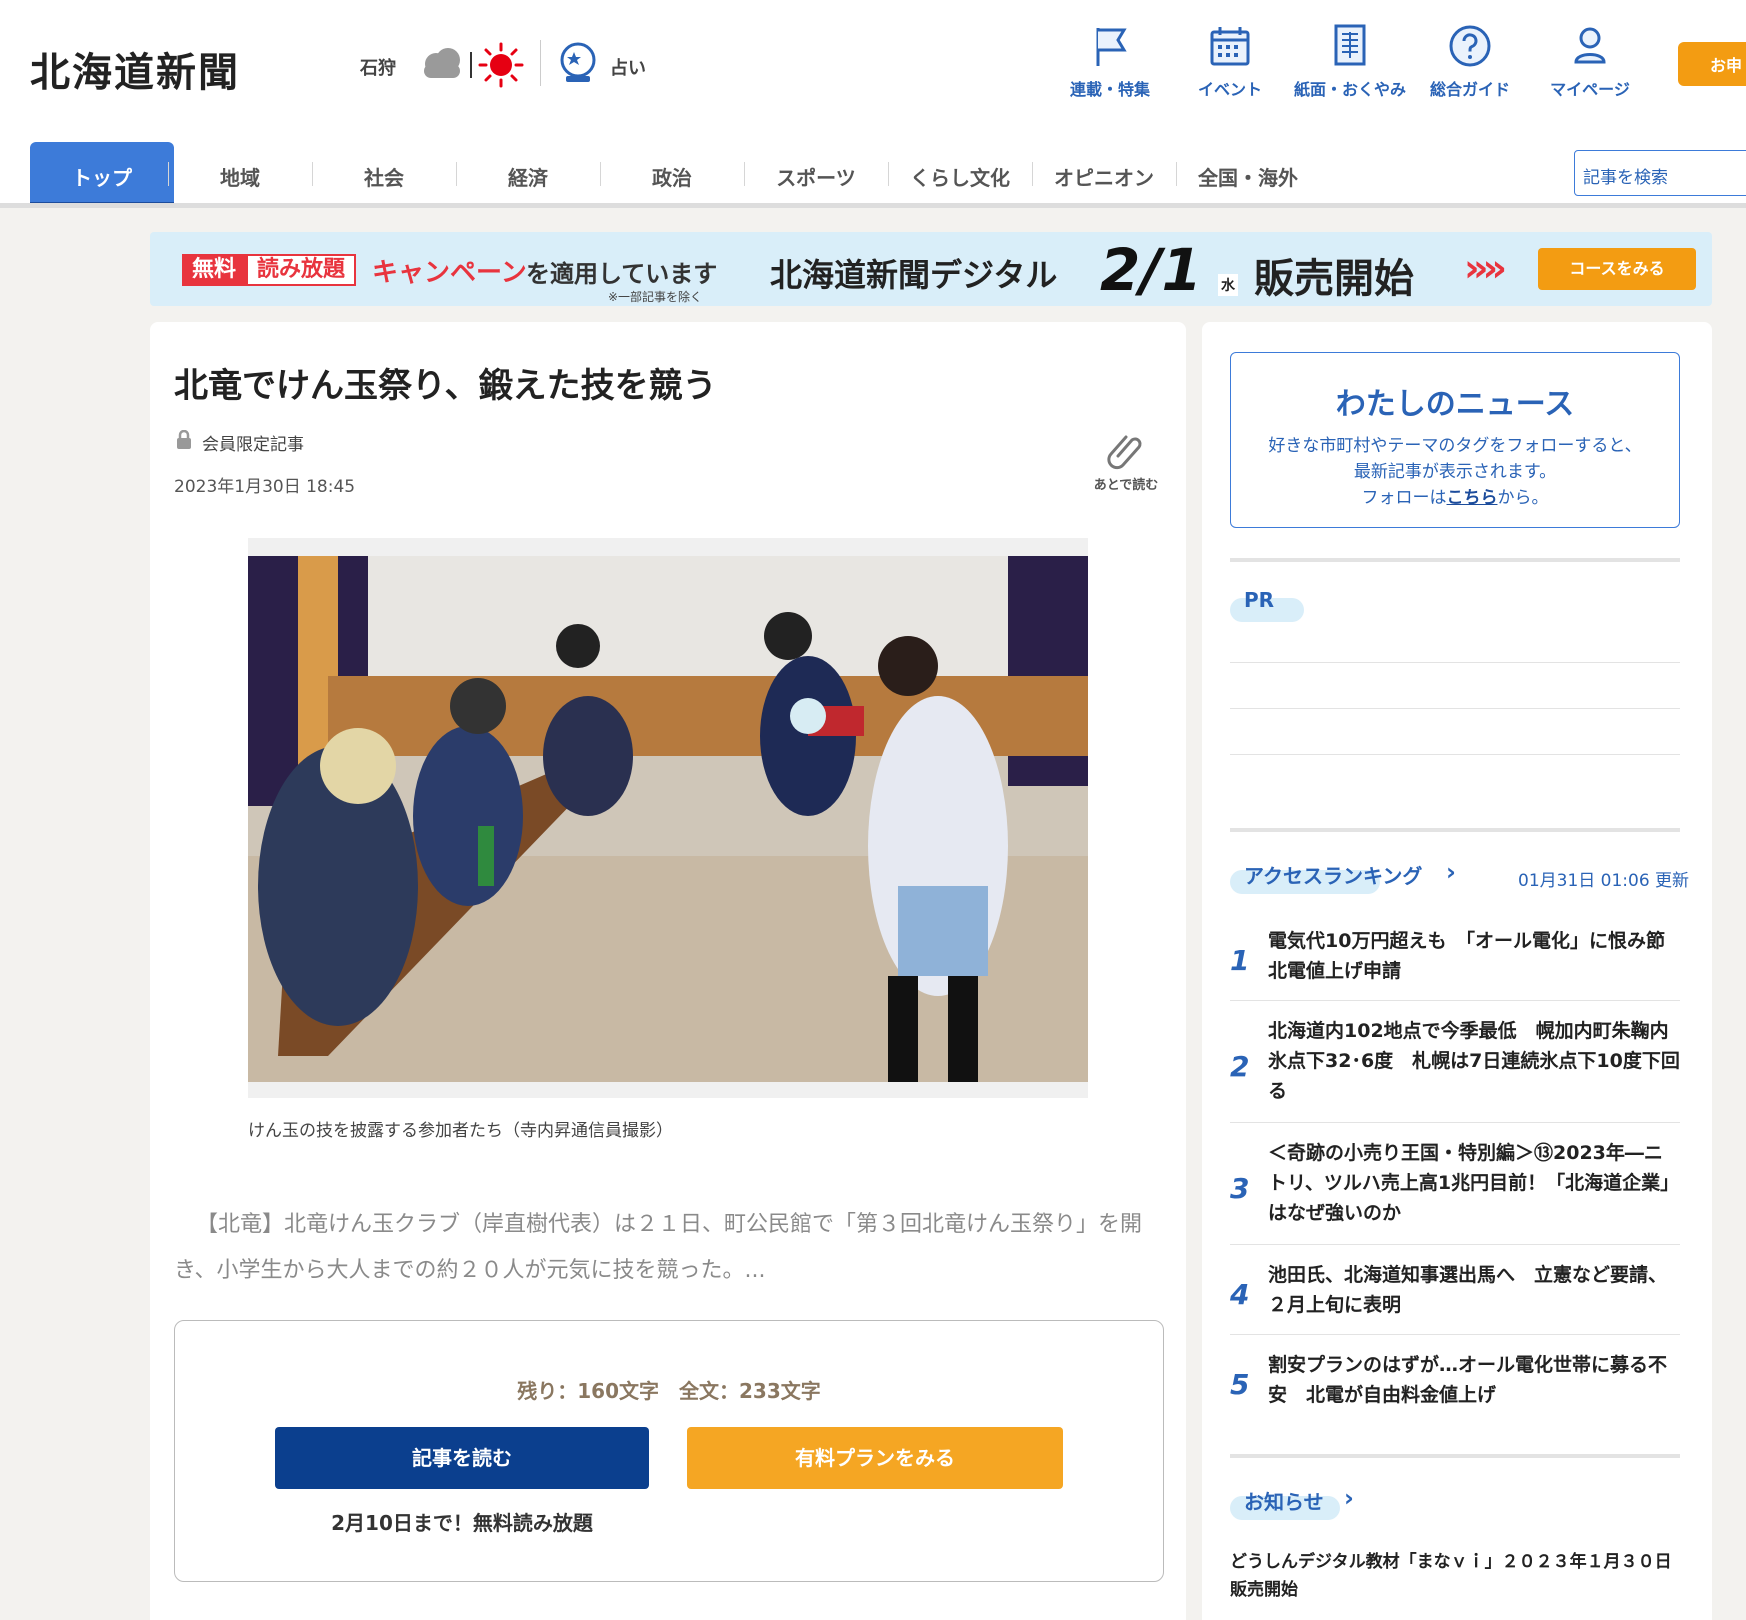 The image size is (1746, 1620). Describe the element at coordinates (672, 175) in the screenshot. I see `tab-politics: 政治` at that location.